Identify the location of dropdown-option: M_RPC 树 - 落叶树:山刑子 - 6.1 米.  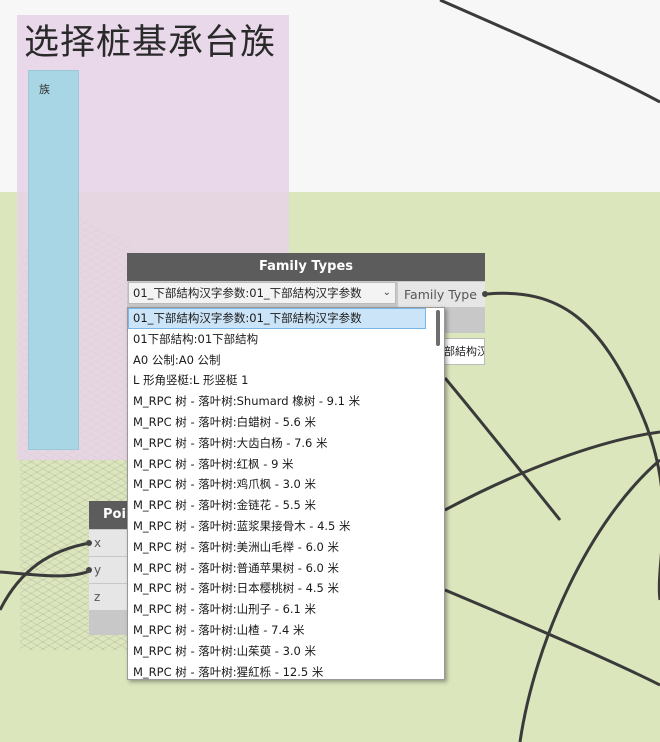
(277, 609).